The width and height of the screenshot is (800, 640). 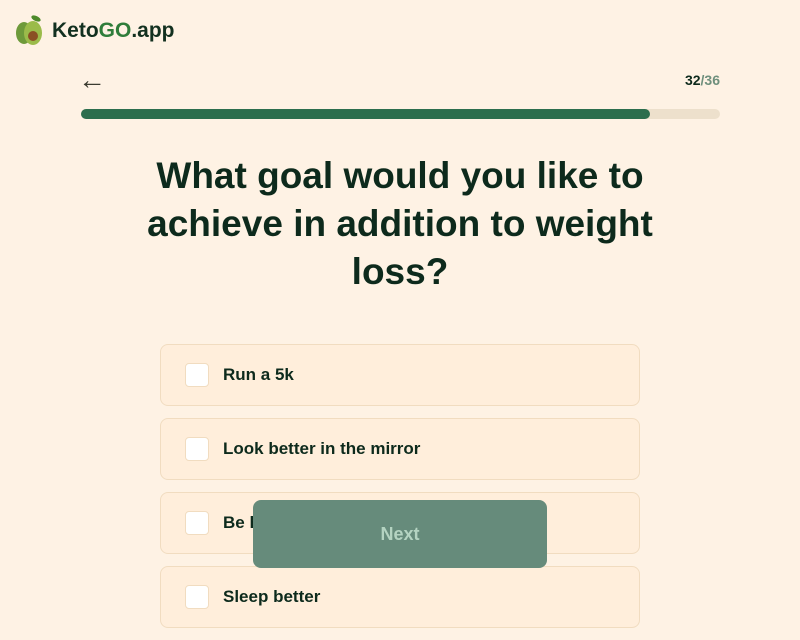 I want to click on logo: KetoGO.app, so click(x=95, y=30).